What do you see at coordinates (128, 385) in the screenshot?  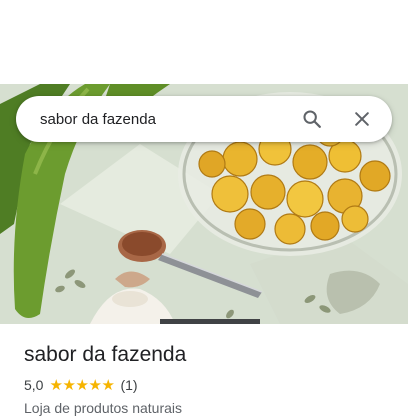 I see `review-count: (1)` at bounding box center [128, 385].